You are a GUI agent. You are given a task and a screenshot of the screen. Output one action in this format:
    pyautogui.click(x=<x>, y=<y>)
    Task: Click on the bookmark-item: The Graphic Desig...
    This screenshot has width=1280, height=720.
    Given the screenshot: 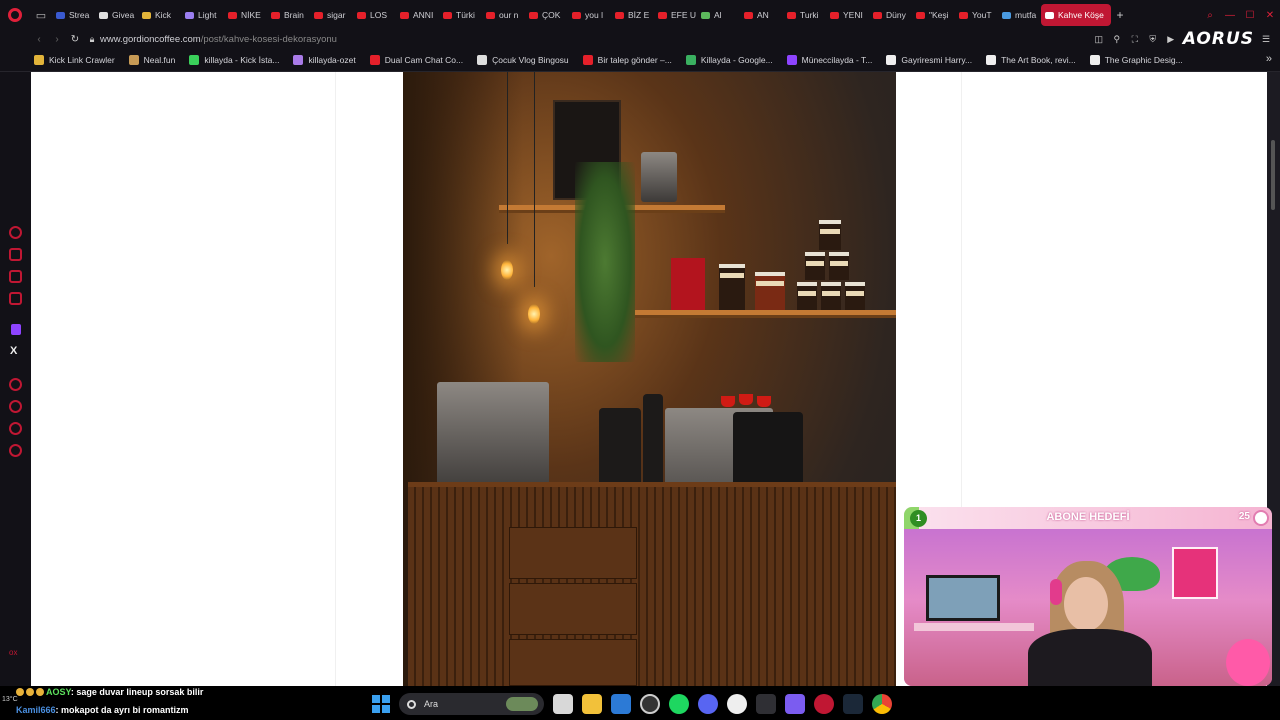 What is the action you would take?
    pyautogui.click(x=1136, y=59)
    